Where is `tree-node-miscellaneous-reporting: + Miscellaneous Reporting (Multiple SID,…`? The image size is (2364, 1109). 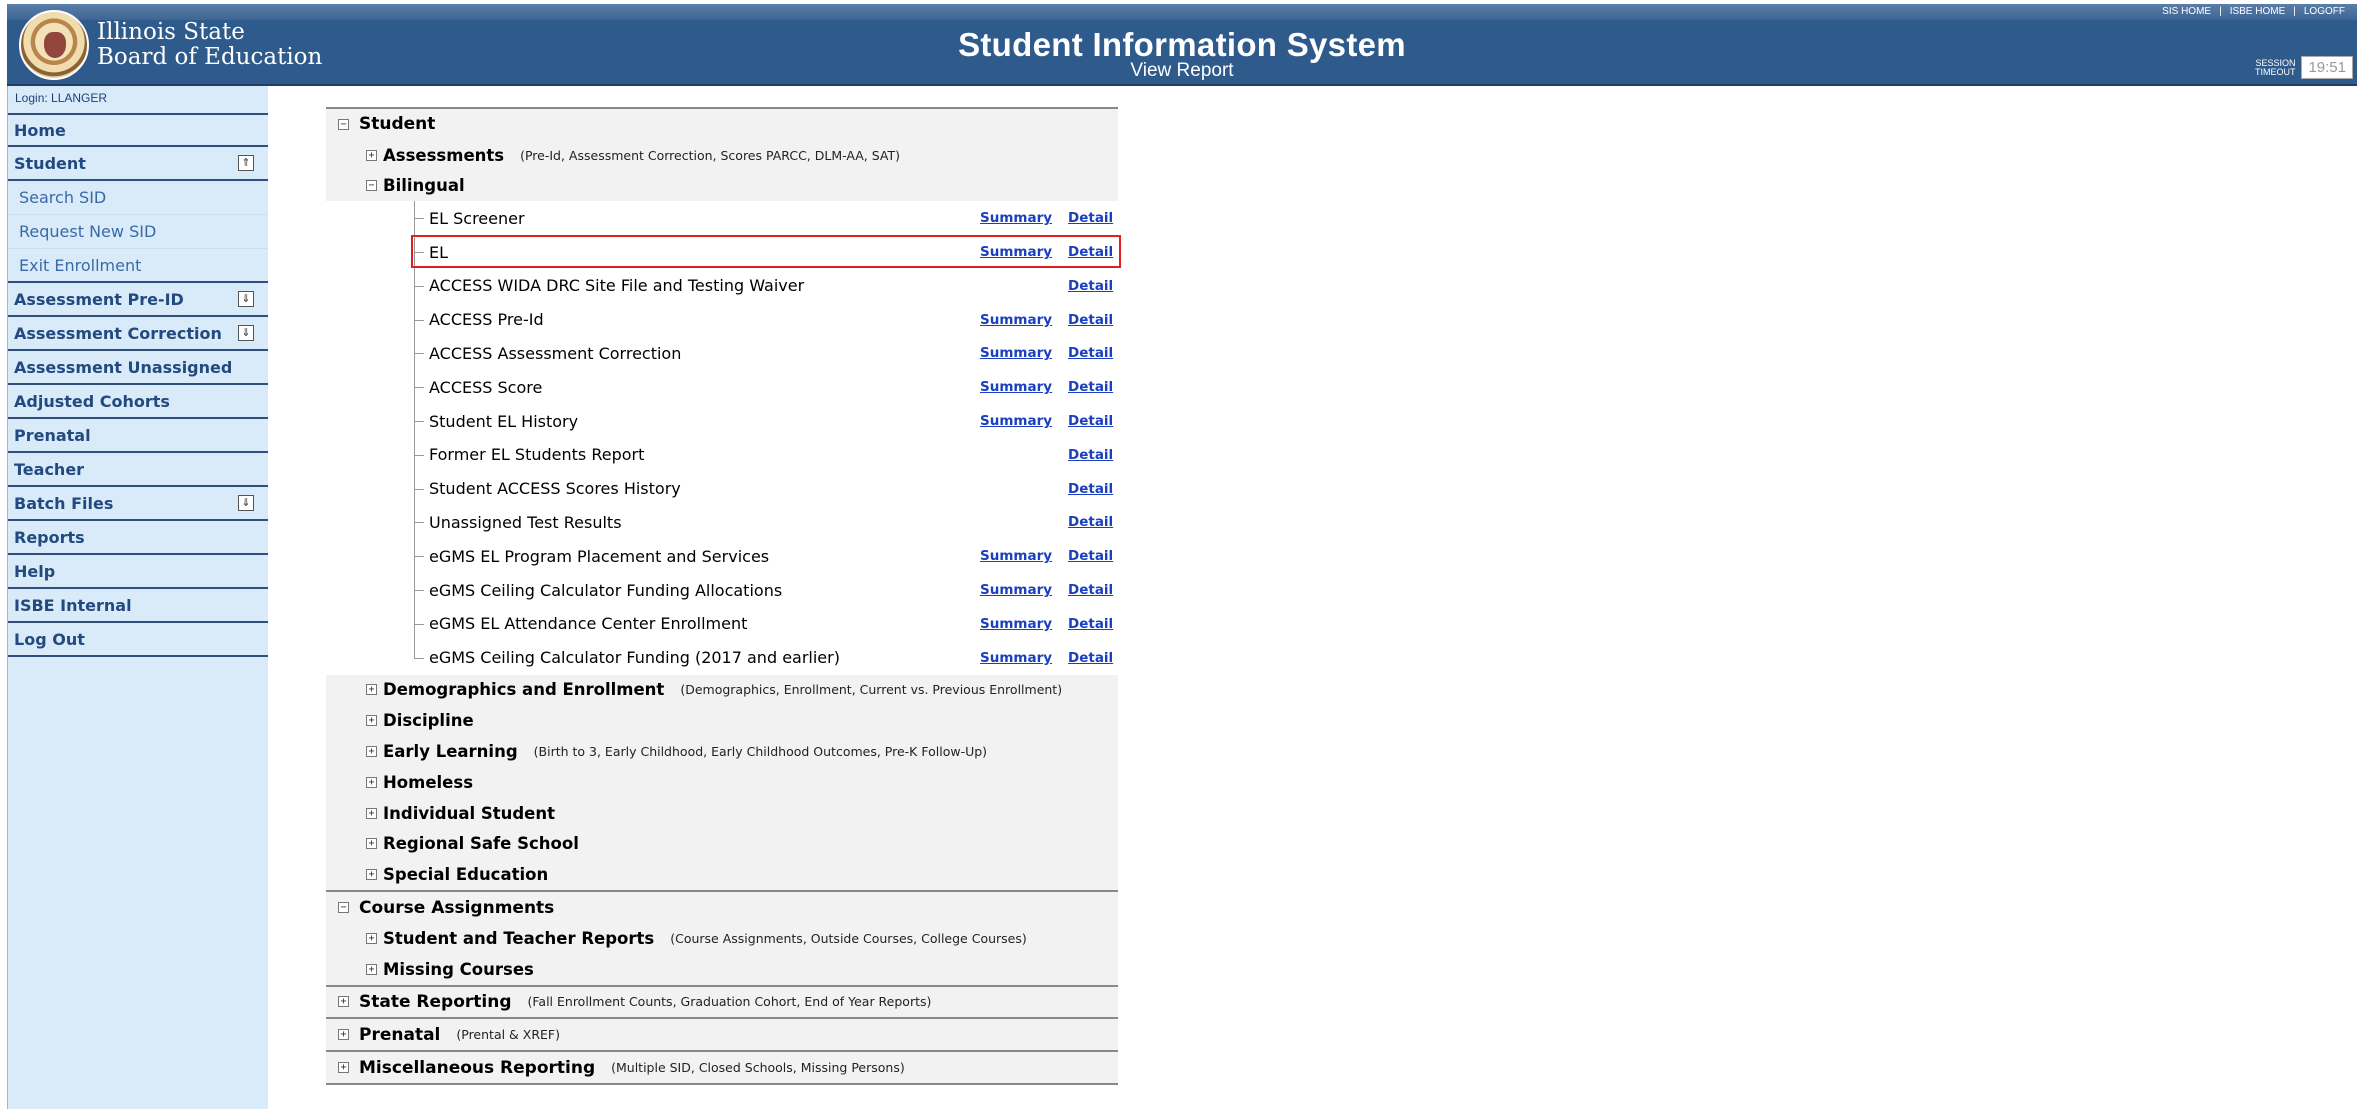
tree-node-miscellaneous-reporting: + Miscellaneous Reporting (Multiple SID,… is located at coordinates (722, 1067).